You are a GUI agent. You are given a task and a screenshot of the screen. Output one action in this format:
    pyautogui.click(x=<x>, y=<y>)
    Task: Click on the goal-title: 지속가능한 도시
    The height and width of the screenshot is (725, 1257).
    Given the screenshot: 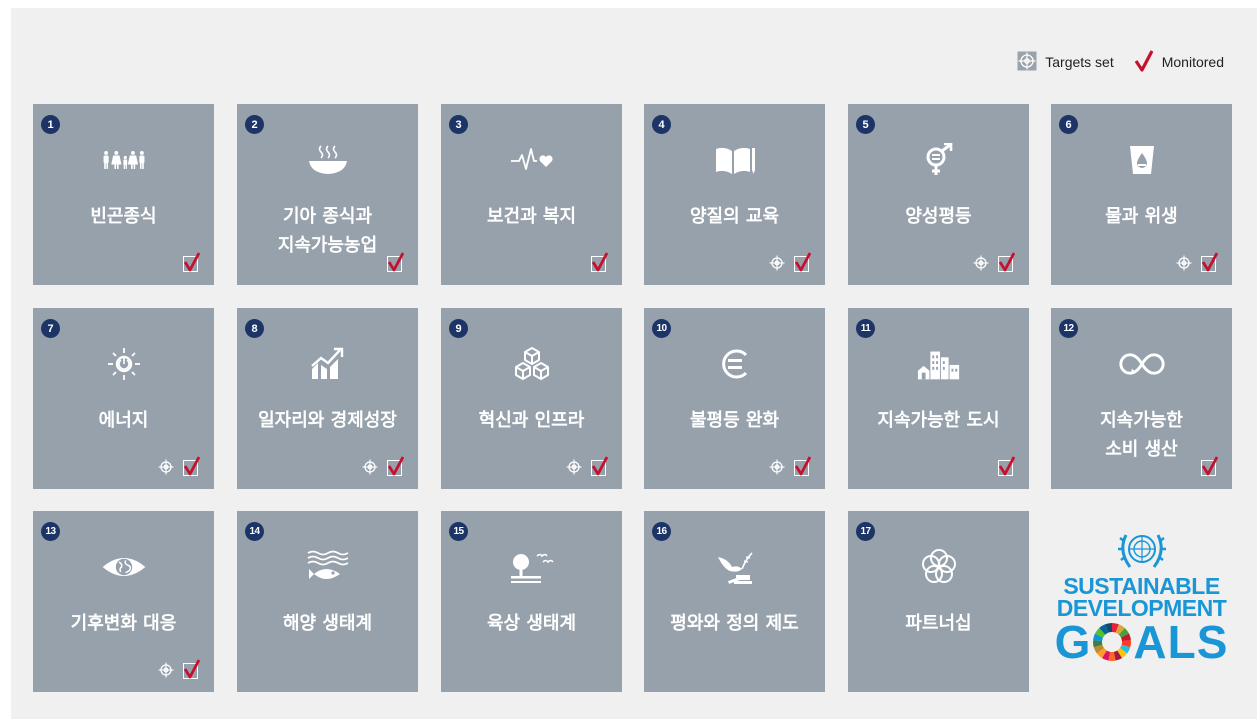 What is the action you would take?
    pyautogui.click(x=938, y=420)
    